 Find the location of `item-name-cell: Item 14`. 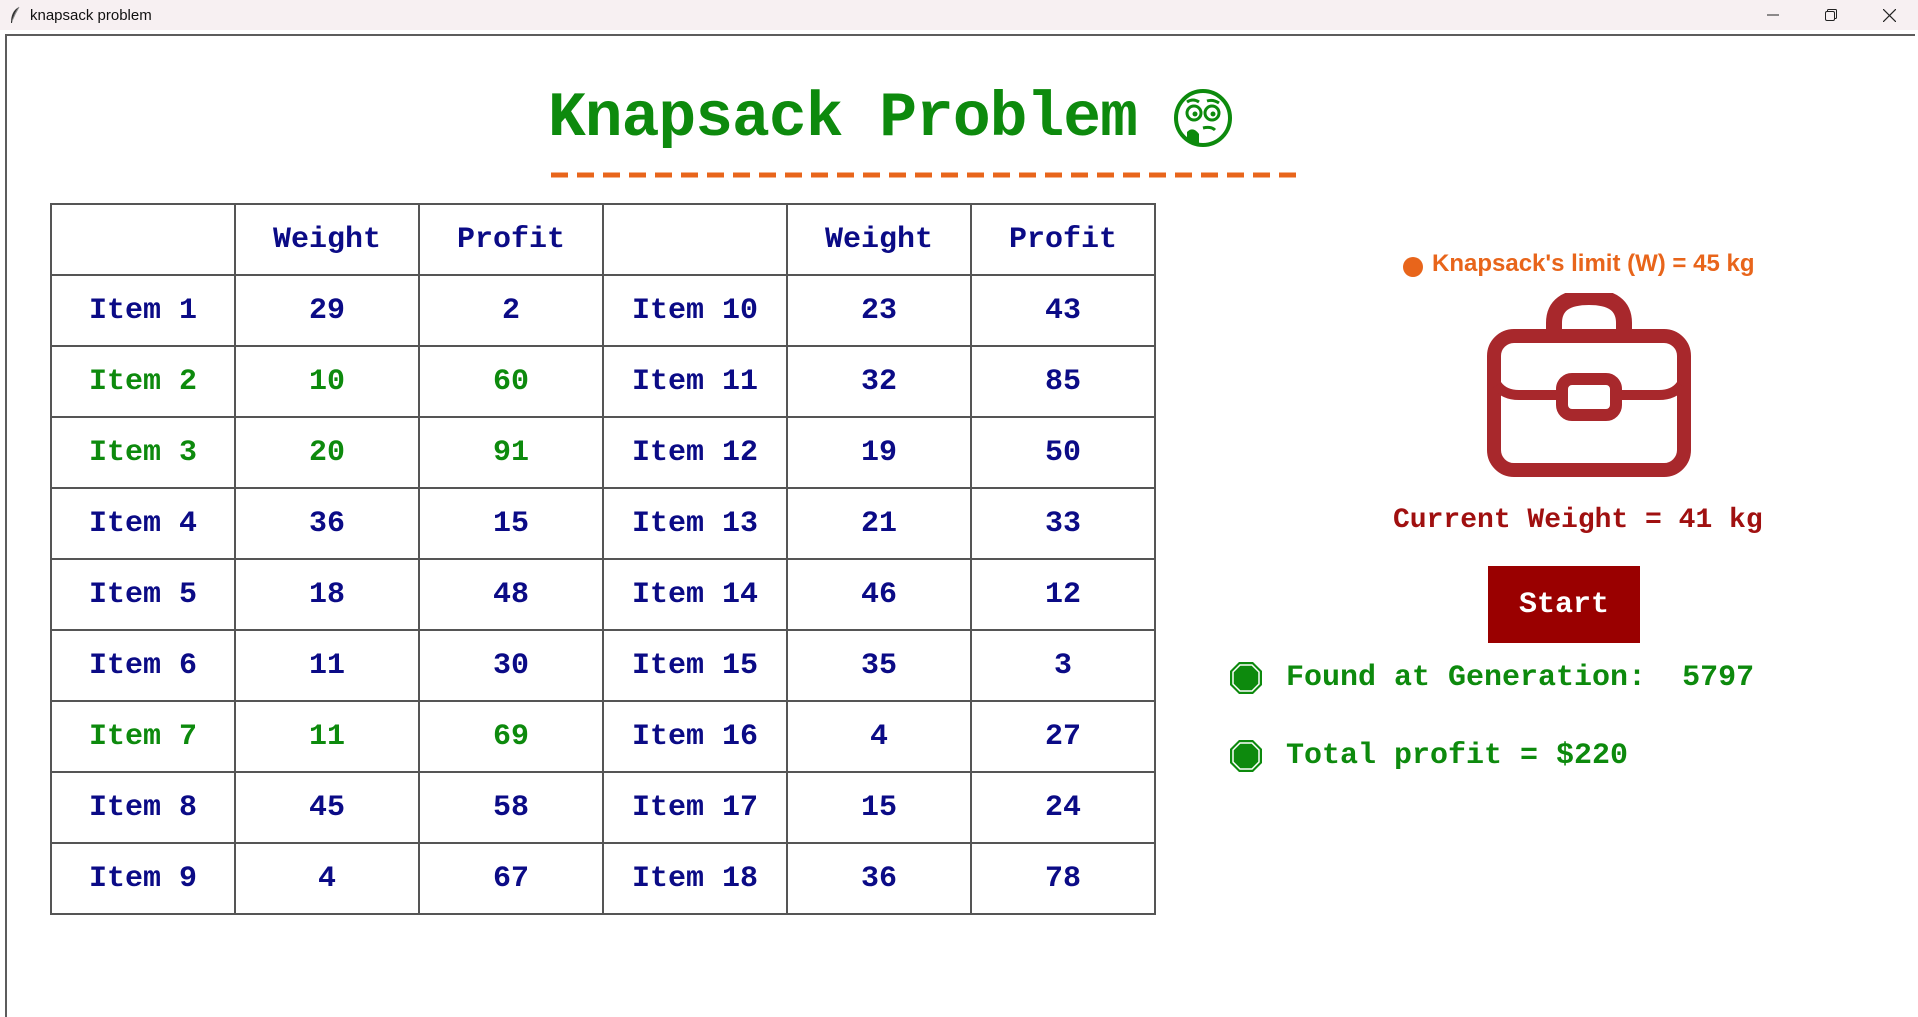

item-name-cell: Item 14 is located at coordinates (695, 594).